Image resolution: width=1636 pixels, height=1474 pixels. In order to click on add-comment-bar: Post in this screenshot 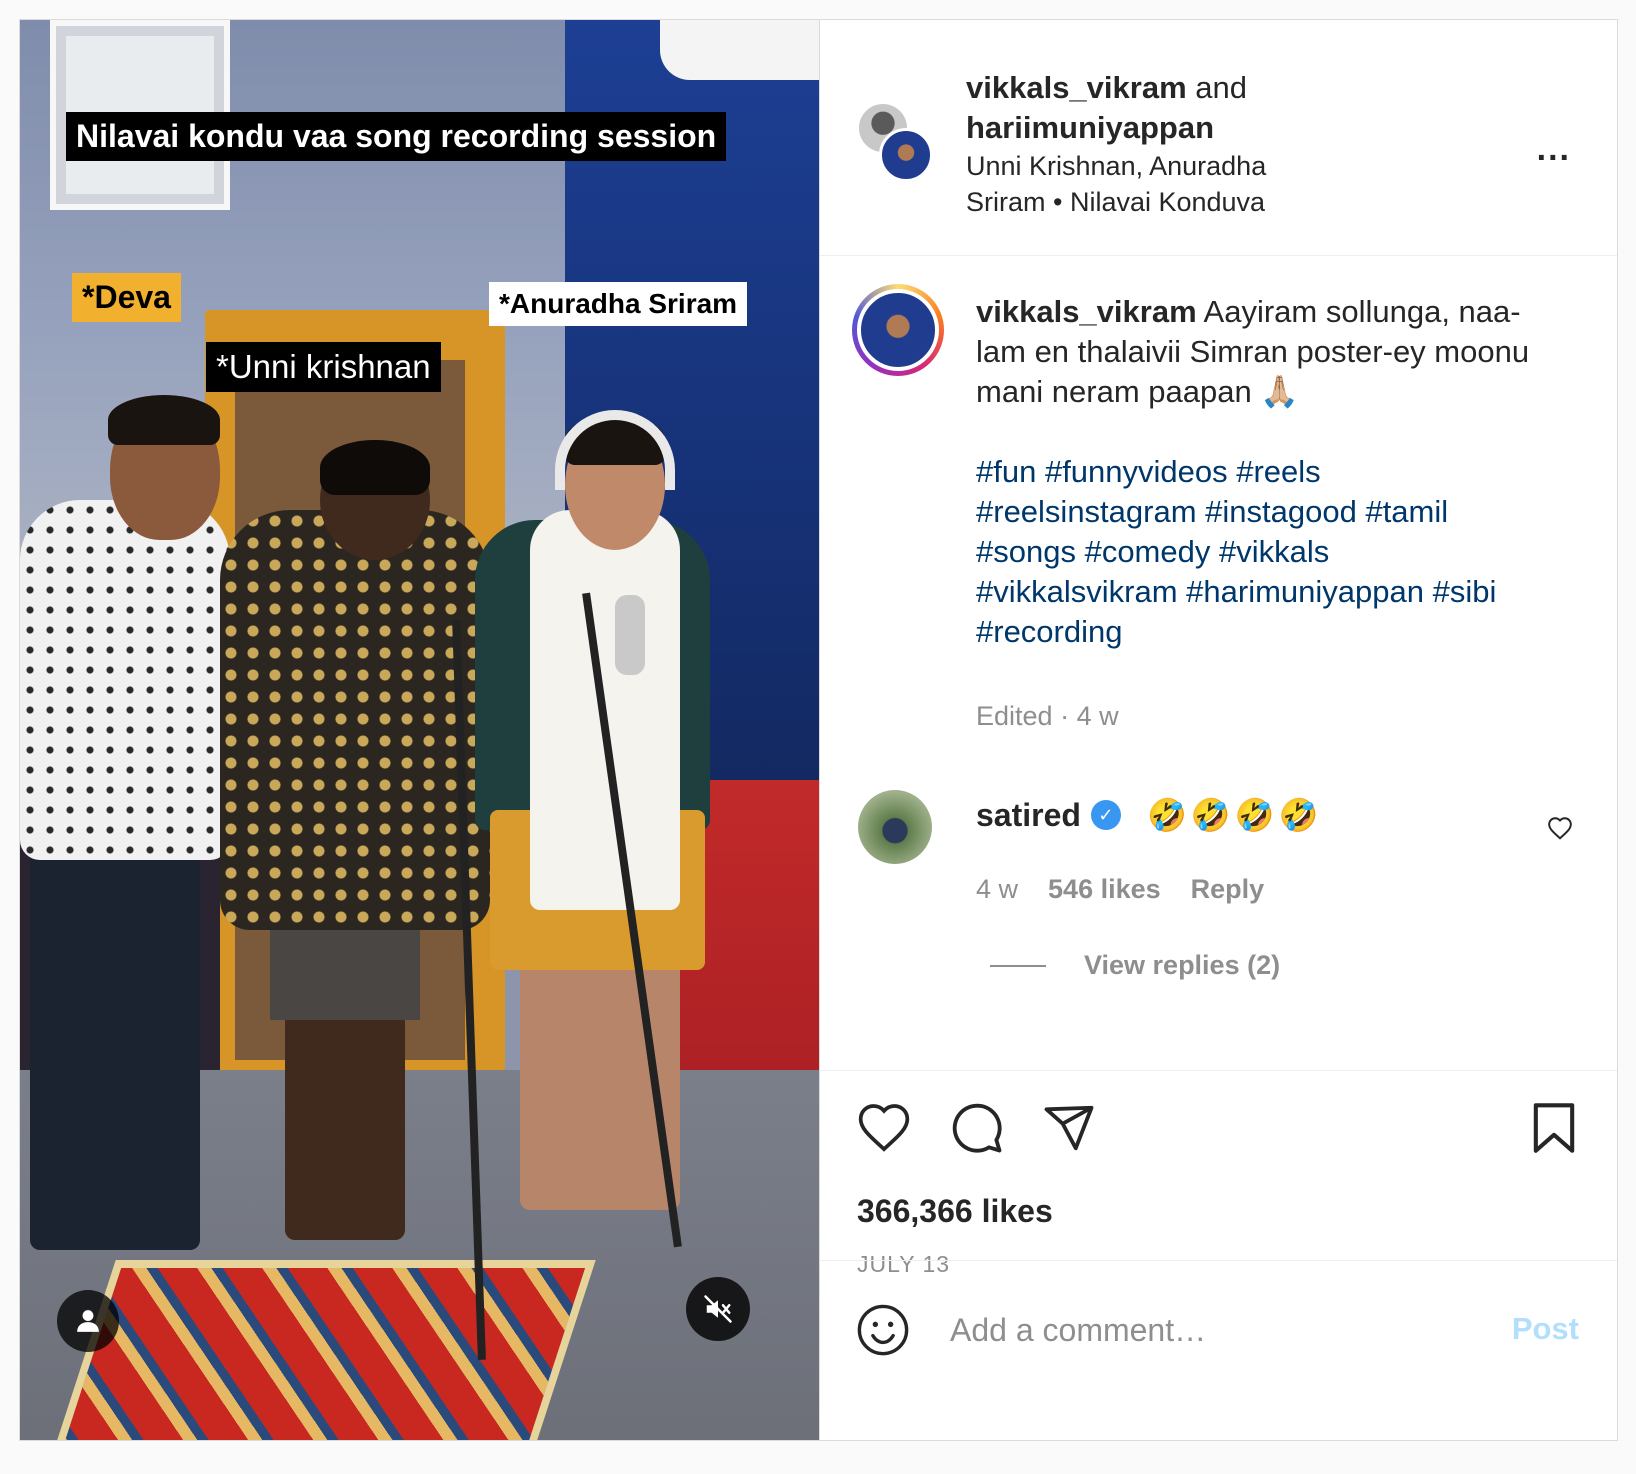, I will do `click(1218, 1351)`.